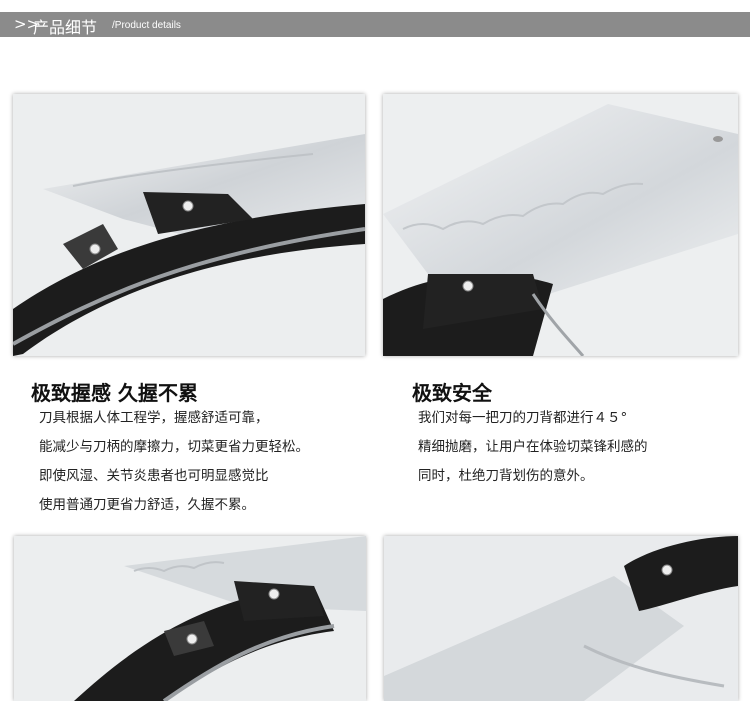  What do you see at coordinates (523, 418) in the screenshot?
I see `section-2-line: 我们对每一把刀的刀背都进行４５°` at bounding box center [523, 418].